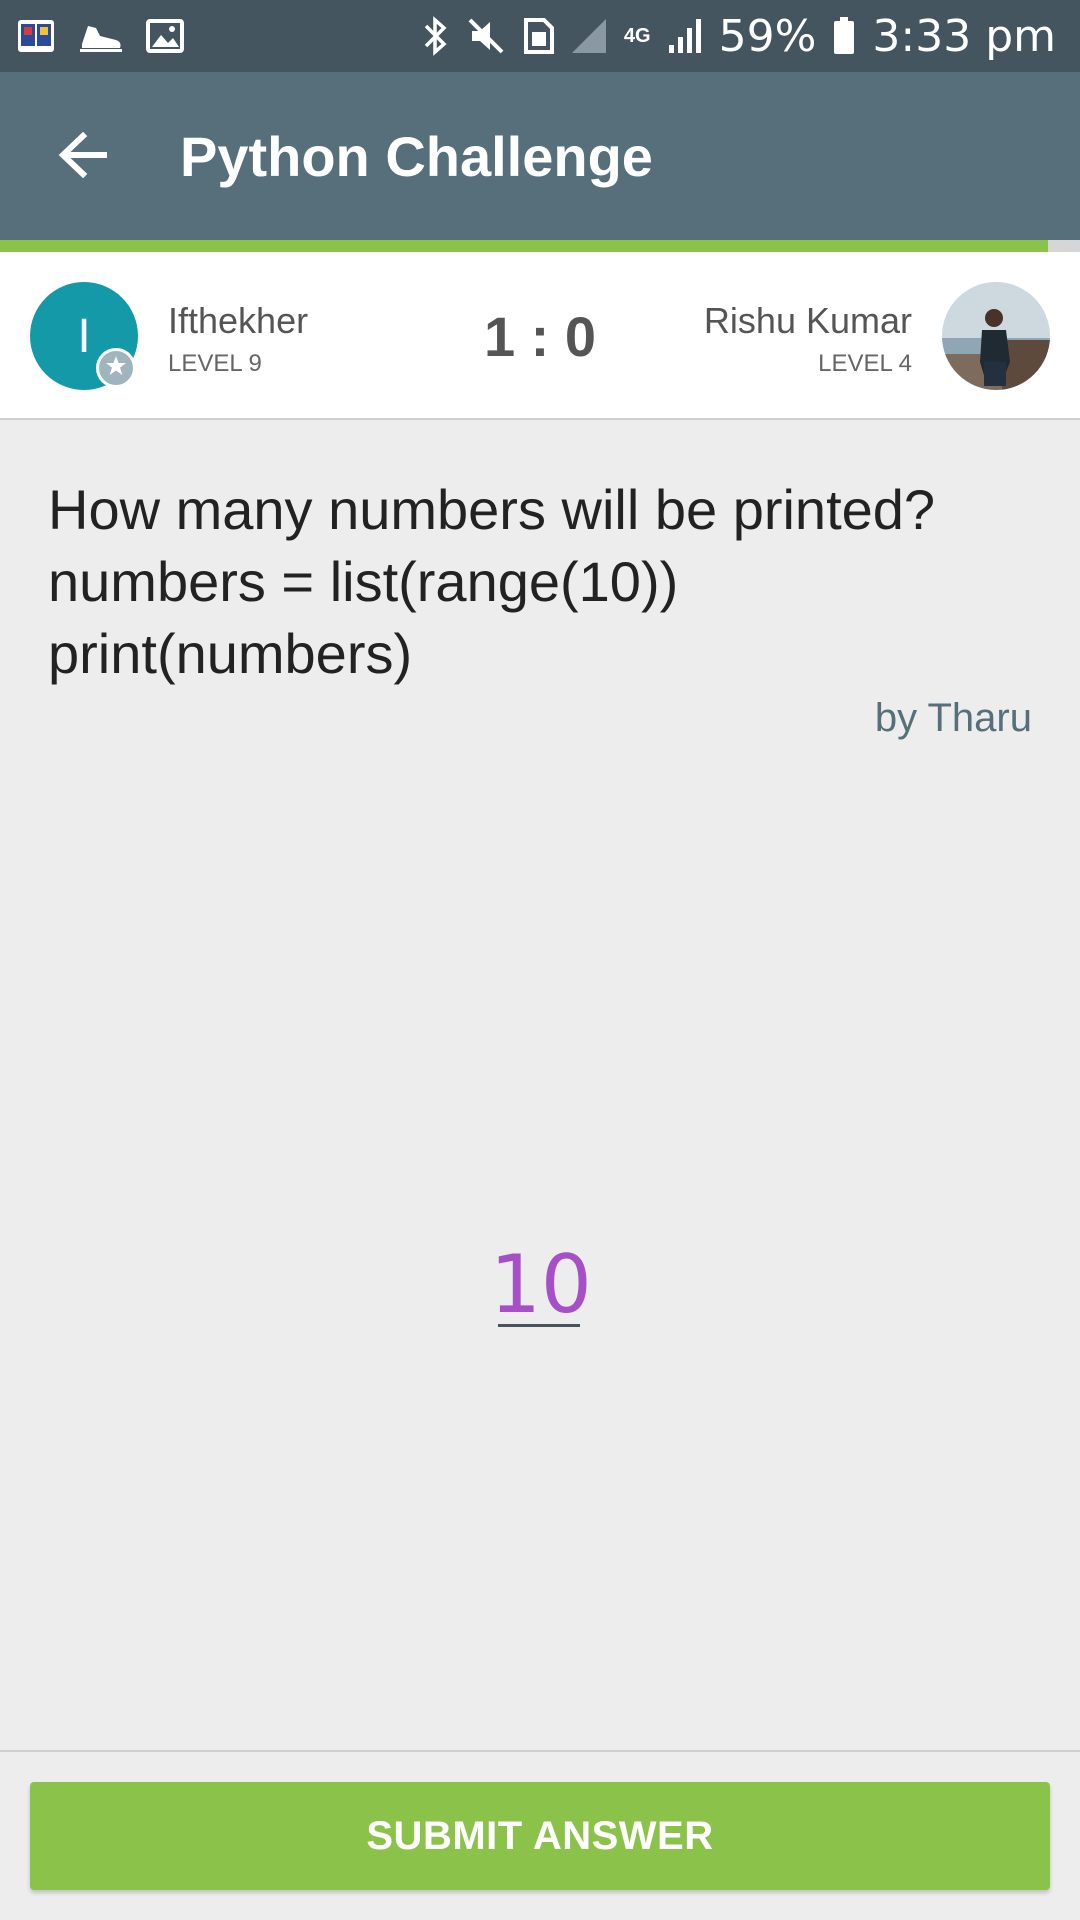 This screenshot has height=1920, width=1080. What do you see at coordinates (539, 1325) in the screenshot?
I see `answer-underline` at bounding box center [539, 1325].